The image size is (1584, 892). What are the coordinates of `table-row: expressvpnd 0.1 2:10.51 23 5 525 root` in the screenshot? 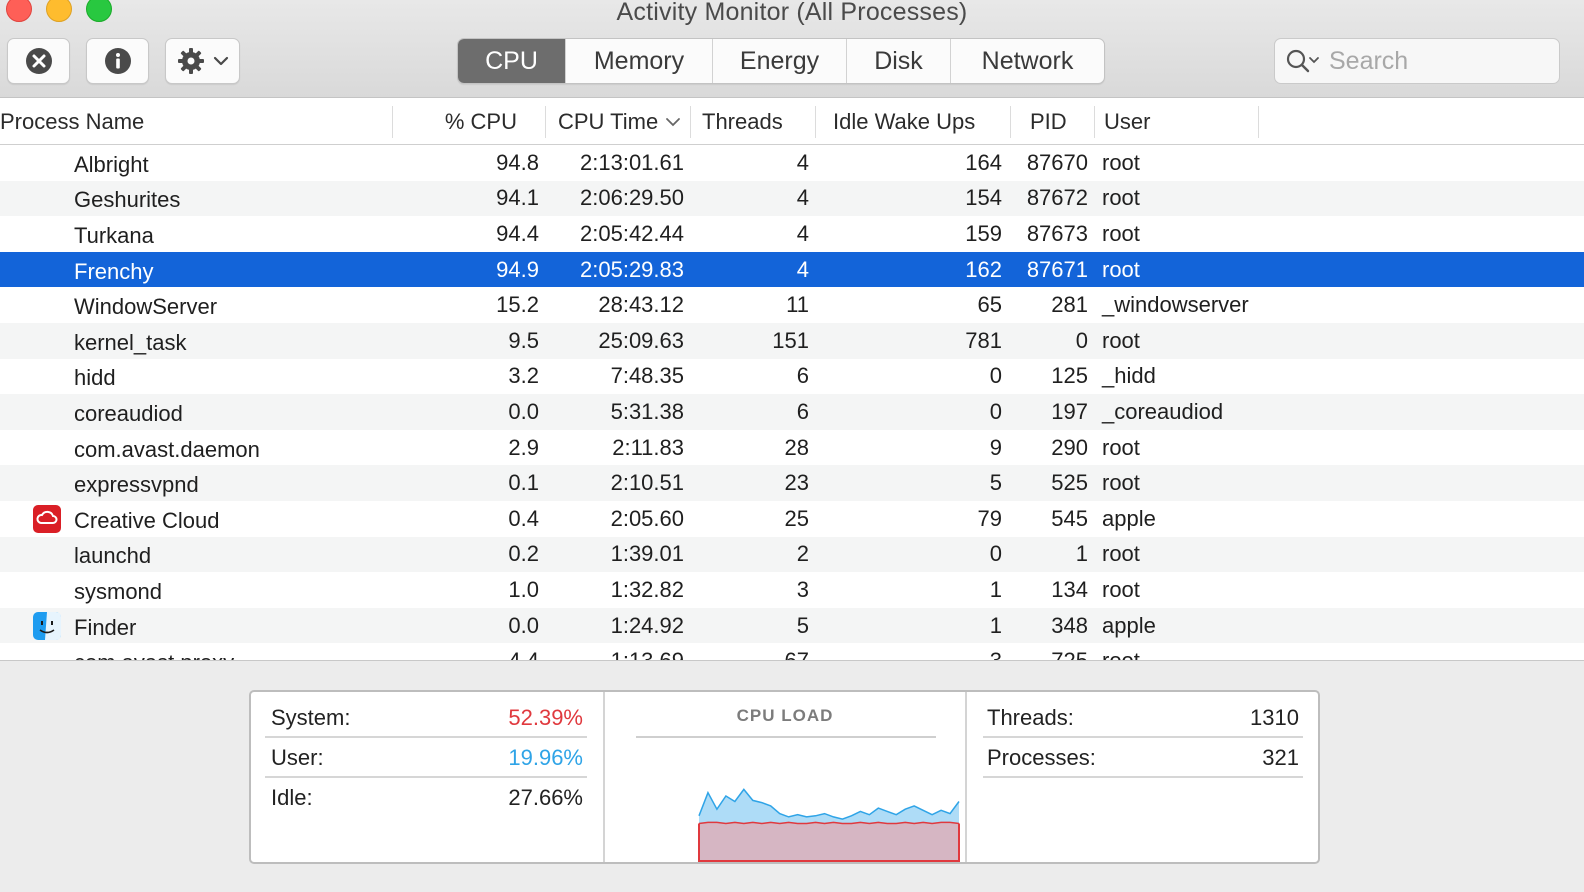 It's located at (792, 483).